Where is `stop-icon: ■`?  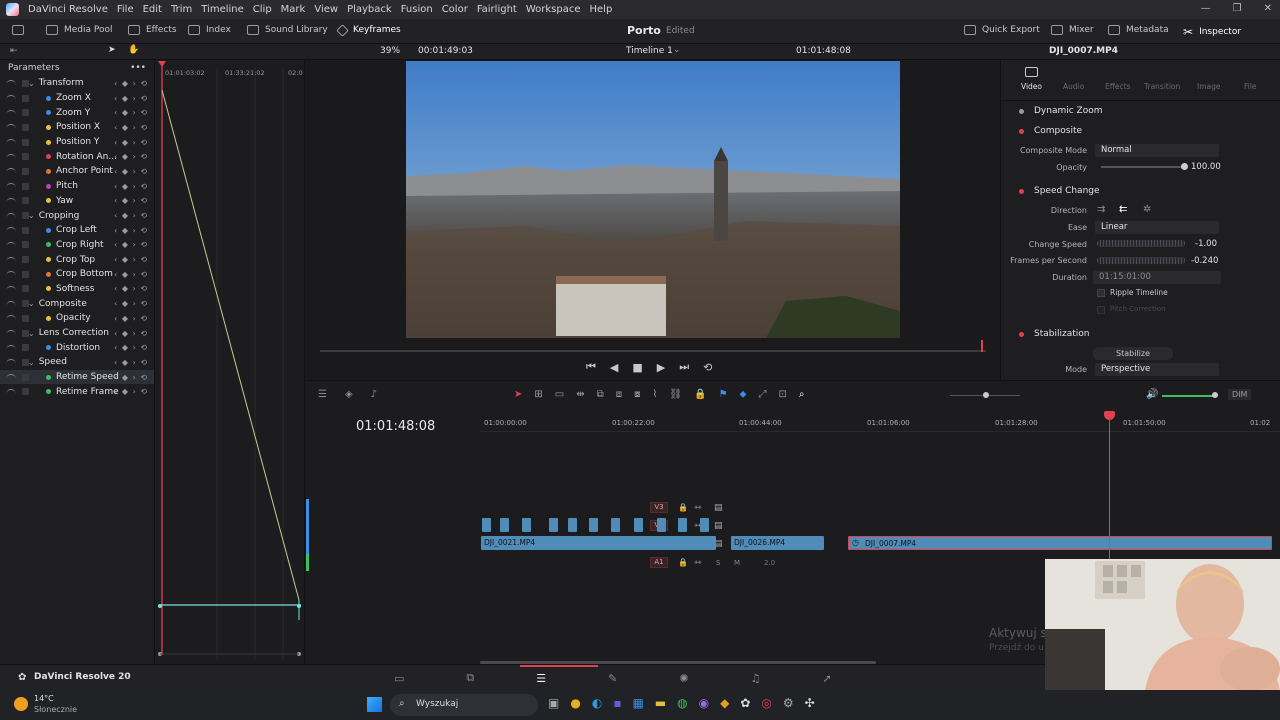
stop-icon: ■ is located at coordinates (637, 367).